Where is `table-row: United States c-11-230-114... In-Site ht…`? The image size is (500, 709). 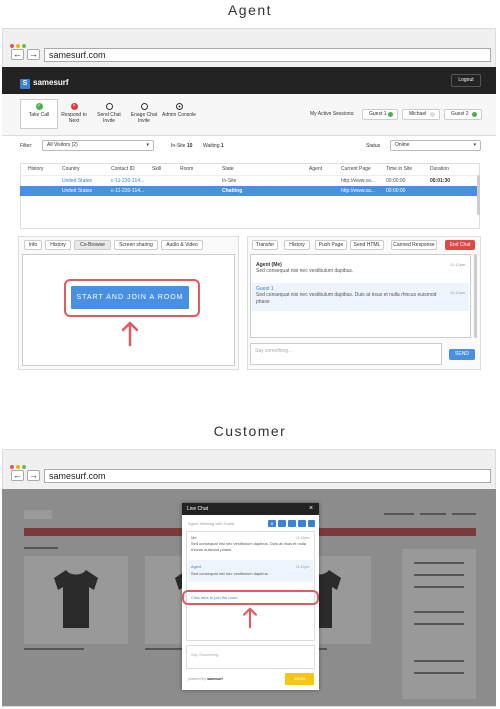 table-row: United States c-11-230-114... In-Site ht… is located at coordinates (250, 180).